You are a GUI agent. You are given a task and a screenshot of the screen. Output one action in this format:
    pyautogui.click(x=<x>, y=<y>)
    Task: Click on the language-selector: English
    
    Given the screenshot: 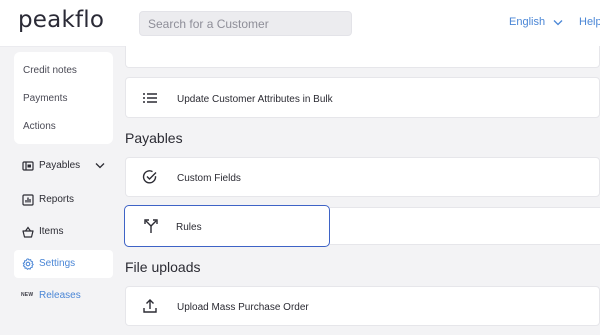 What is the action you would take?
    pyautogui.click(x=536, y=22)
    